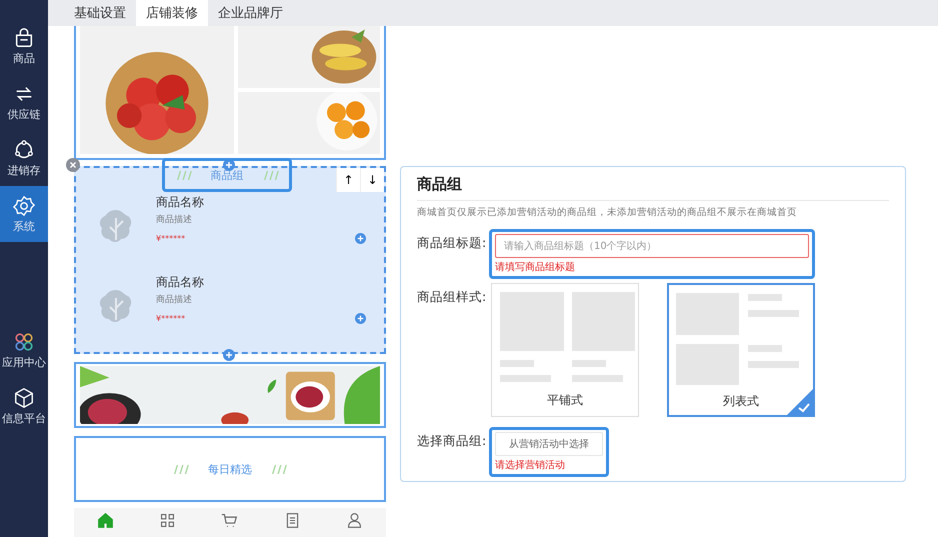 This screenshot has width=938, height=537. I want to click on field-label: 商品组标题:, so click(452, 243).